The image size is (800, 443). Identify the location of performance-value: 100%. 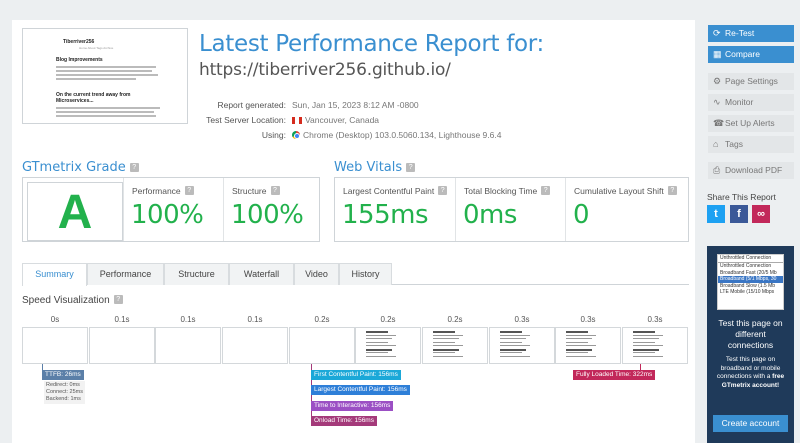
(167, 215).